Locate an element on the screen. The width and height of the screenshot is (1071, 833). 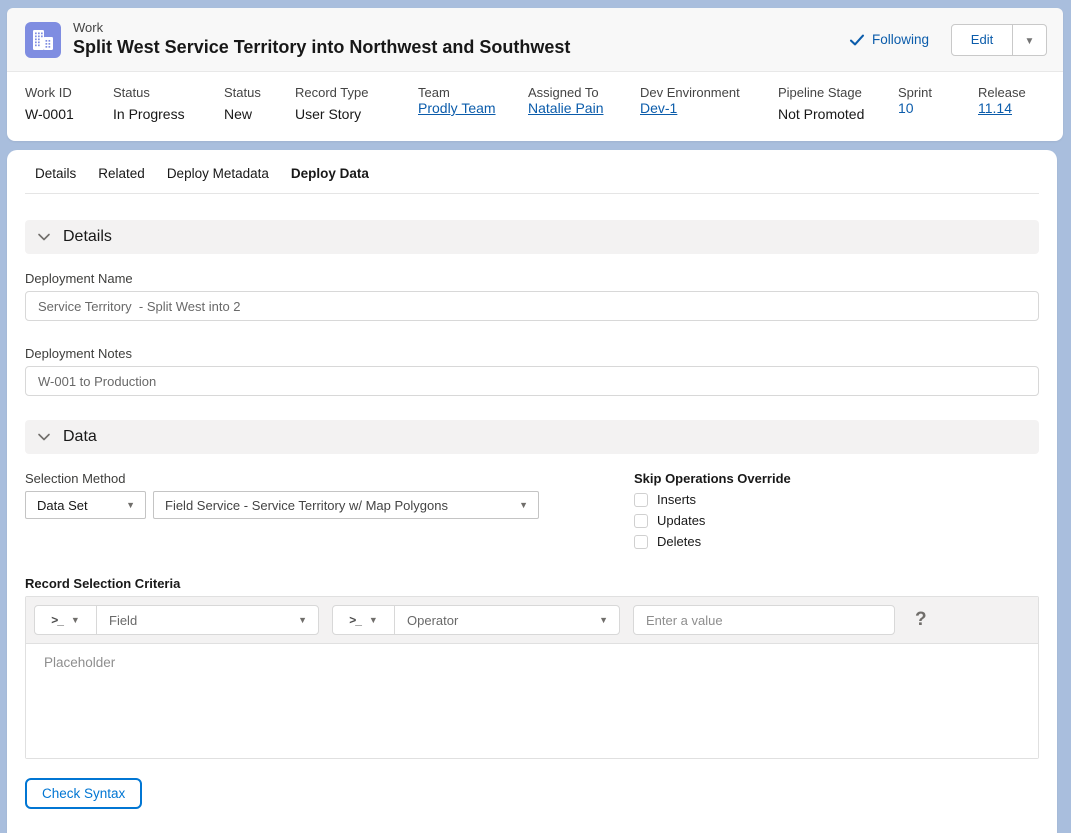
details-section-header: Details is located at coordinates (532, 237).